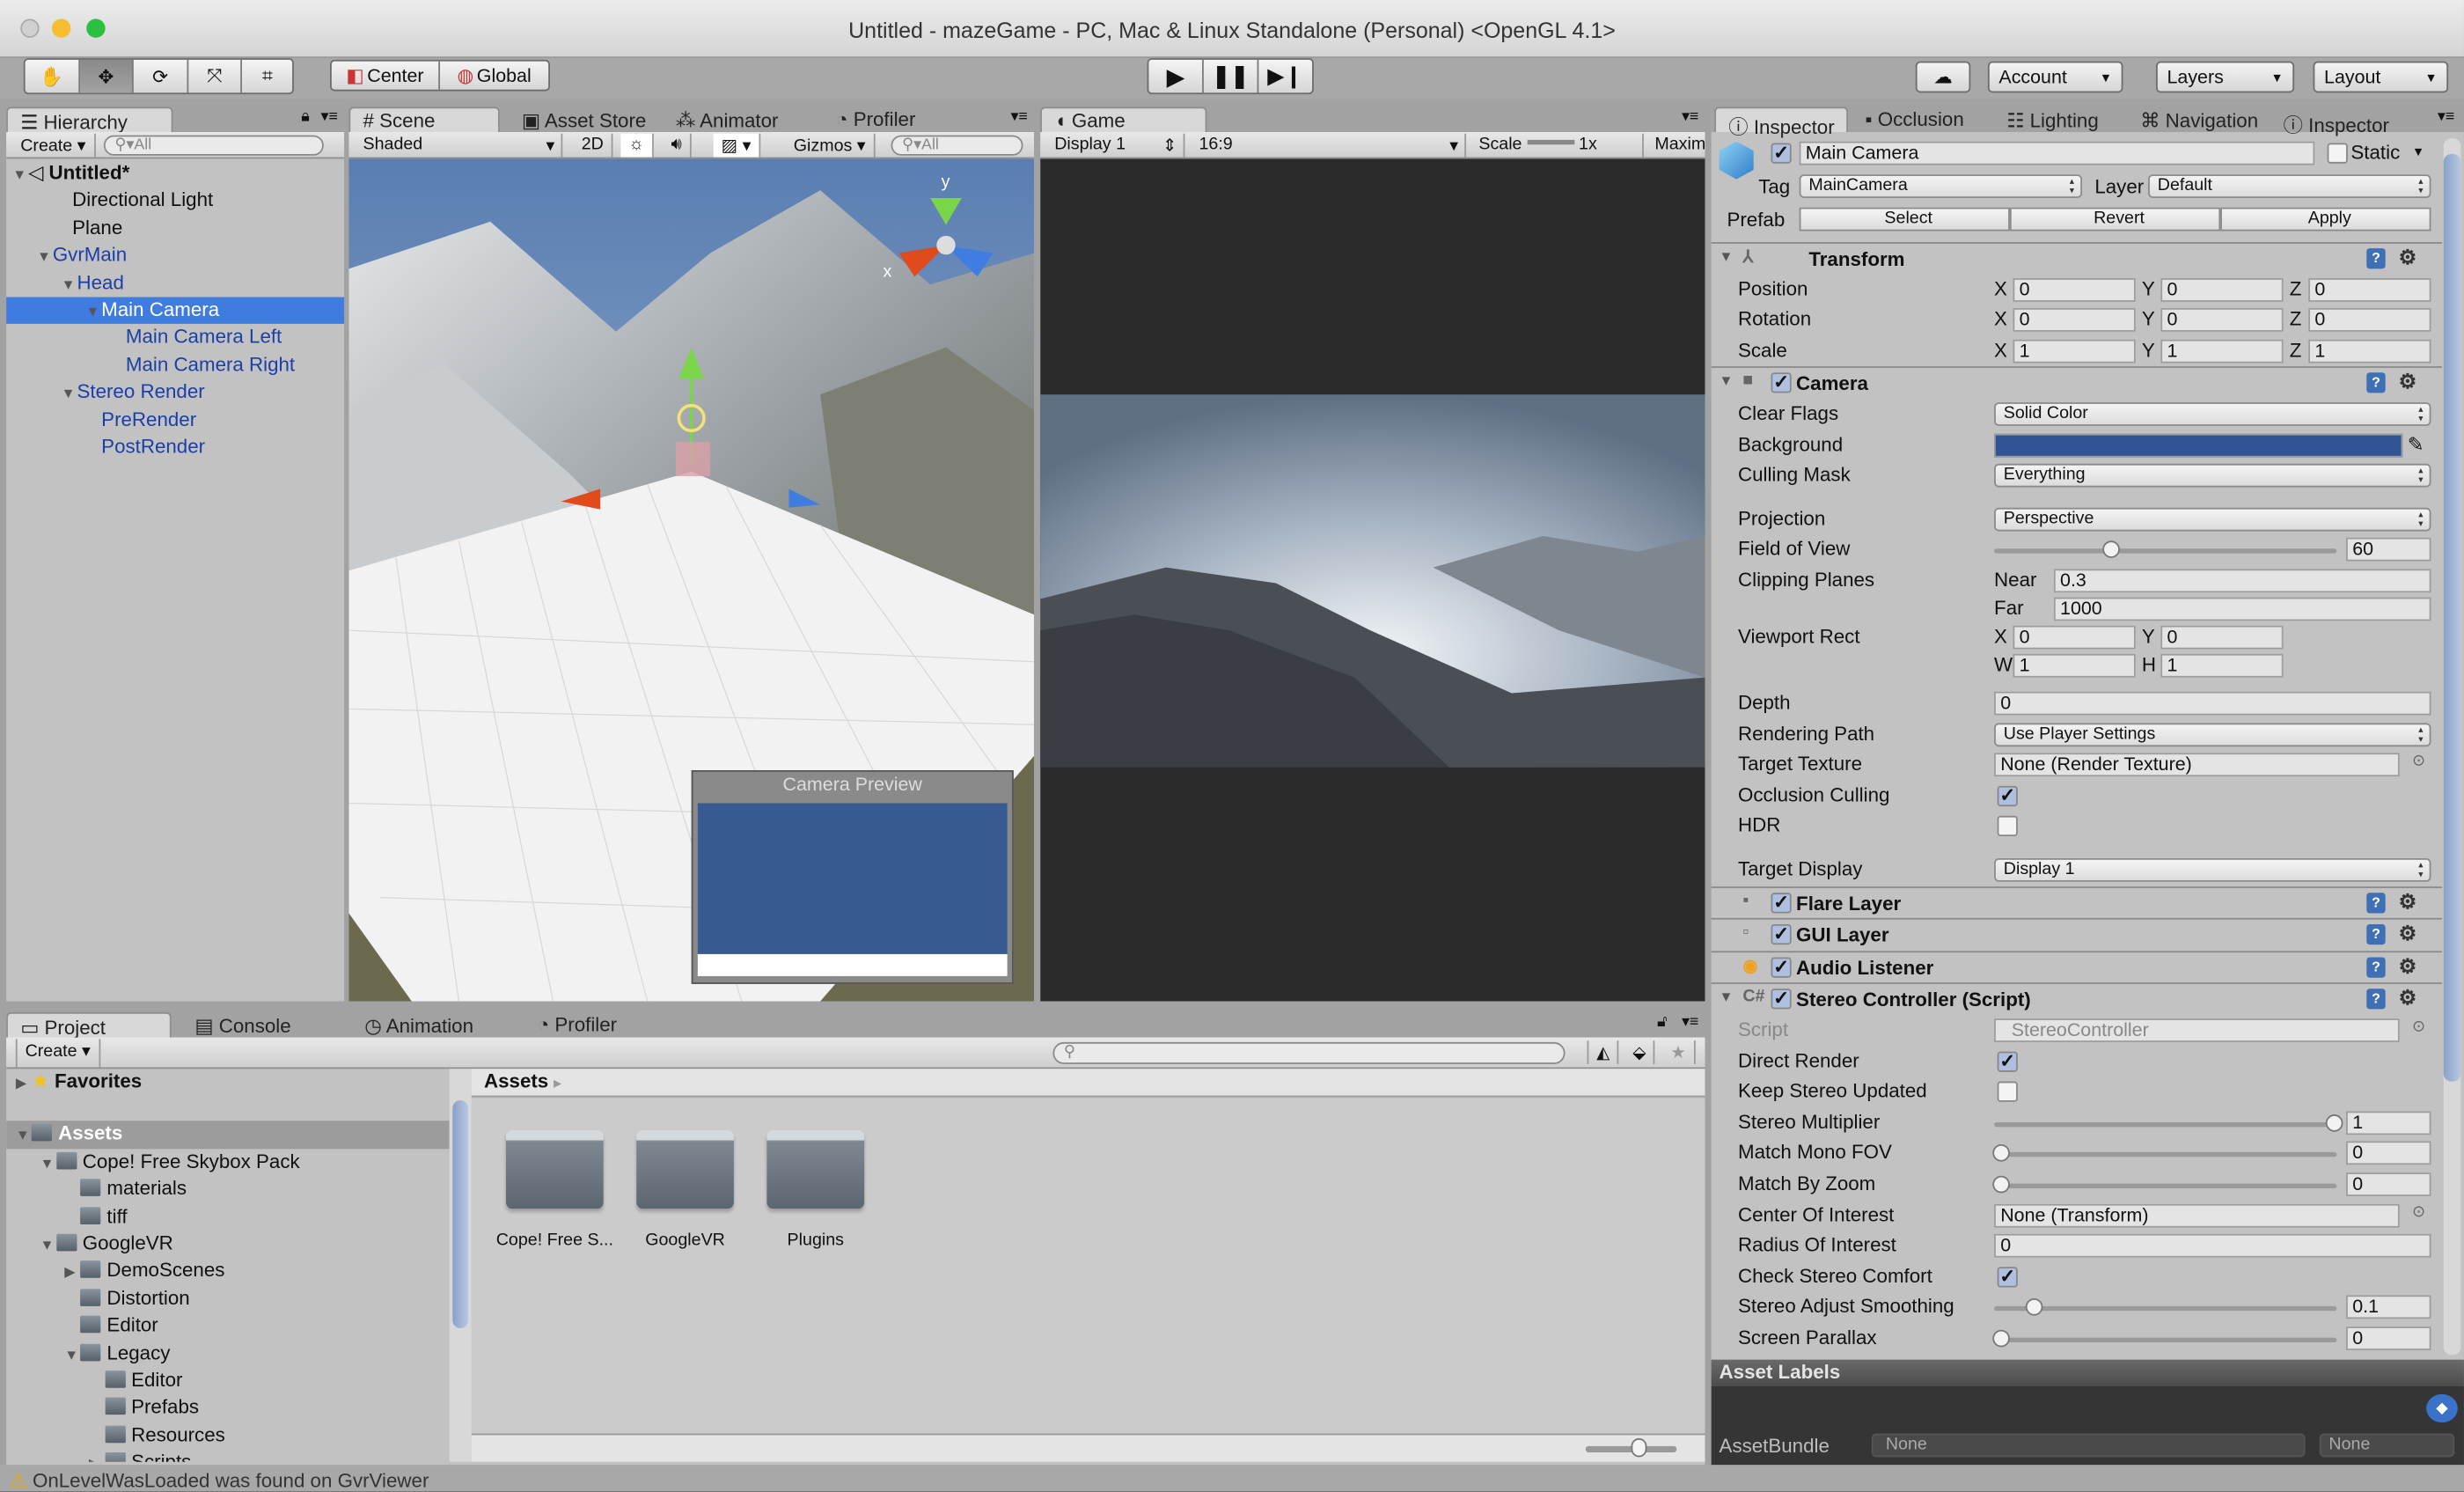 Image resolution: width=2464 pixels, height=1492 pixels. What do you see at coordinates (1941, 186) in the screenshot?
I see `tag-dropdown: MainCamera` at bounding box center [1941, 186].